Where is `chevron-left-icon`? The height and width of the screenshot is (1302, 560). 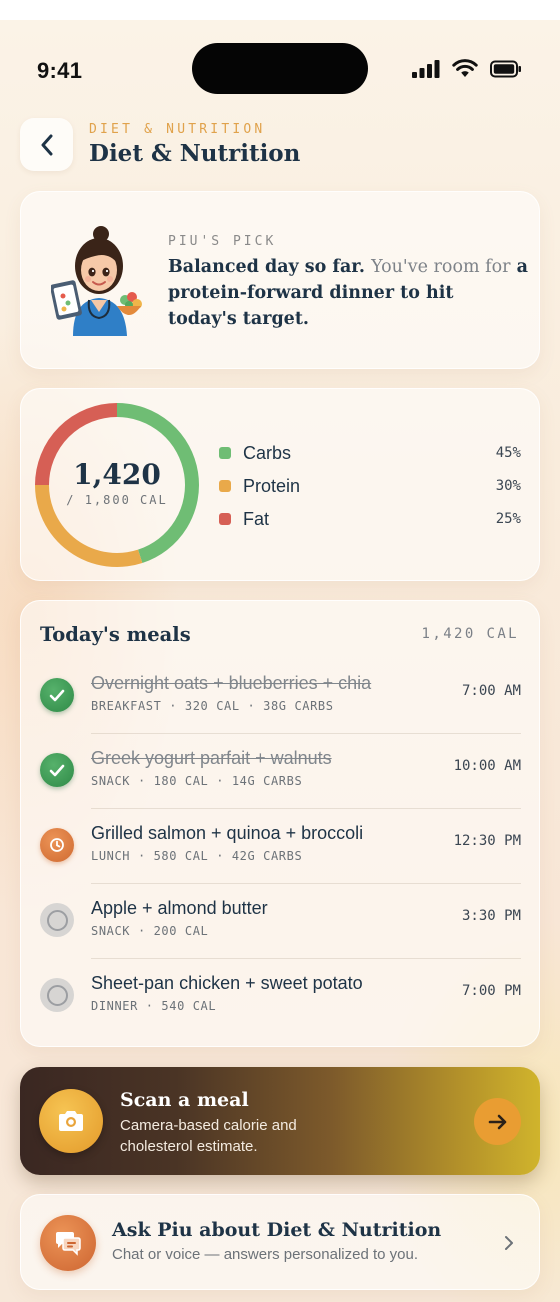
chevron-left-icon is located at coordinates (46, 144).